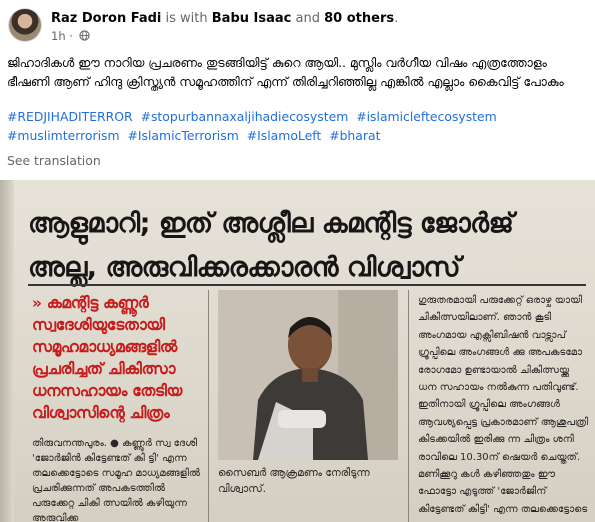  Describe the element at coordinates (25, 25) in the screenshot. I see `avatar` at that location.